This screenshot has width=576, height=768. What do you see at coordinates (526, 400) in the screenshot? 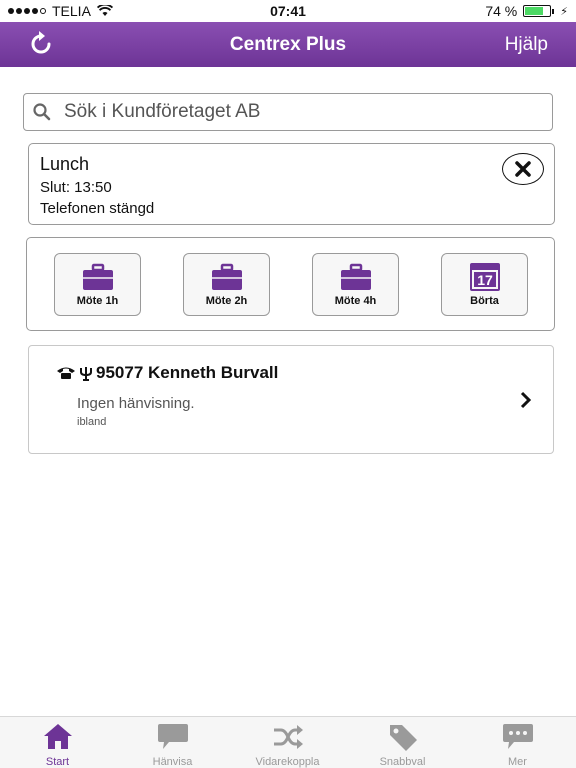
I see `chevron-right-icon` at bounding box center [526, 400].